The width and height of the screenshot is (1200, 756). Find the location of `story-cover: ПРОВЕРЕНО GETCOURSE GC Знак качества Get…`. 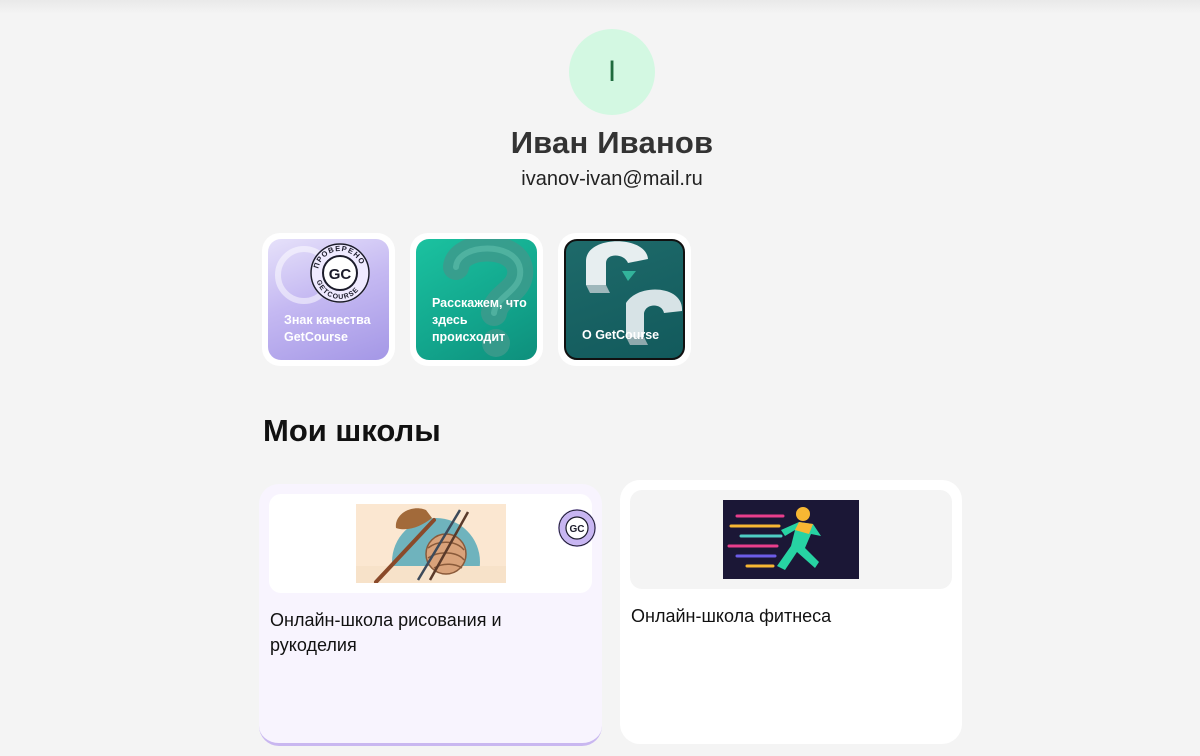

story-cover: ПРОВЕРЕНО GETCOURSE GC Знак качества Get… is located at coordinates (328, 299).